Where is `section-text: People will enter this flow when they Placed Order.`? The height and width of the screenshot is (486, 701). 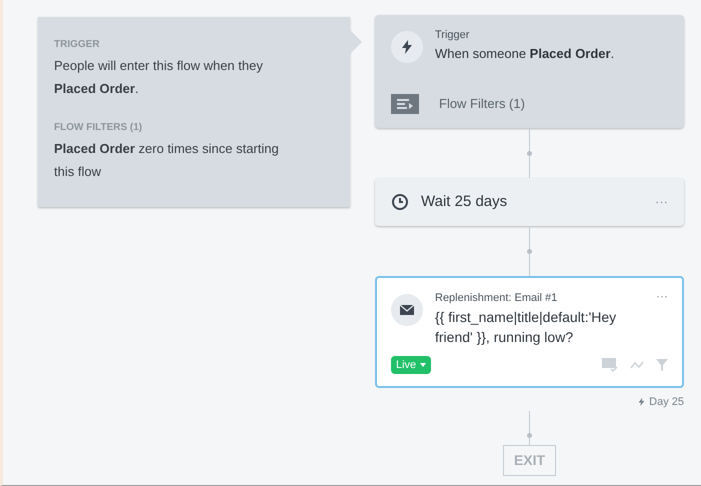
section-text: People will enter this flow when they Placed Order. is located at coordinates (159, 77).